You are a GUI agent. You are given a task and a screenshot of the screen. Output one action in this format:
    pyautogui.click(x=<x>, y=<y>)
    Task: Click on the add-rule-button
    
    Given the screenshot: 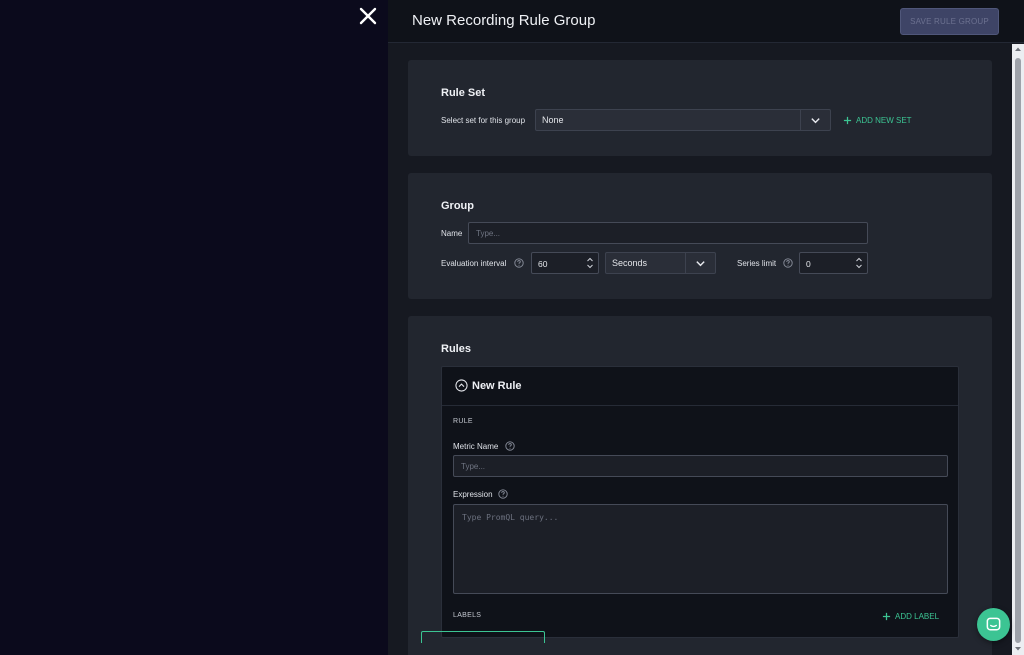 What is the action you would take?
    pyautogui.click(x=483, y=637)
    